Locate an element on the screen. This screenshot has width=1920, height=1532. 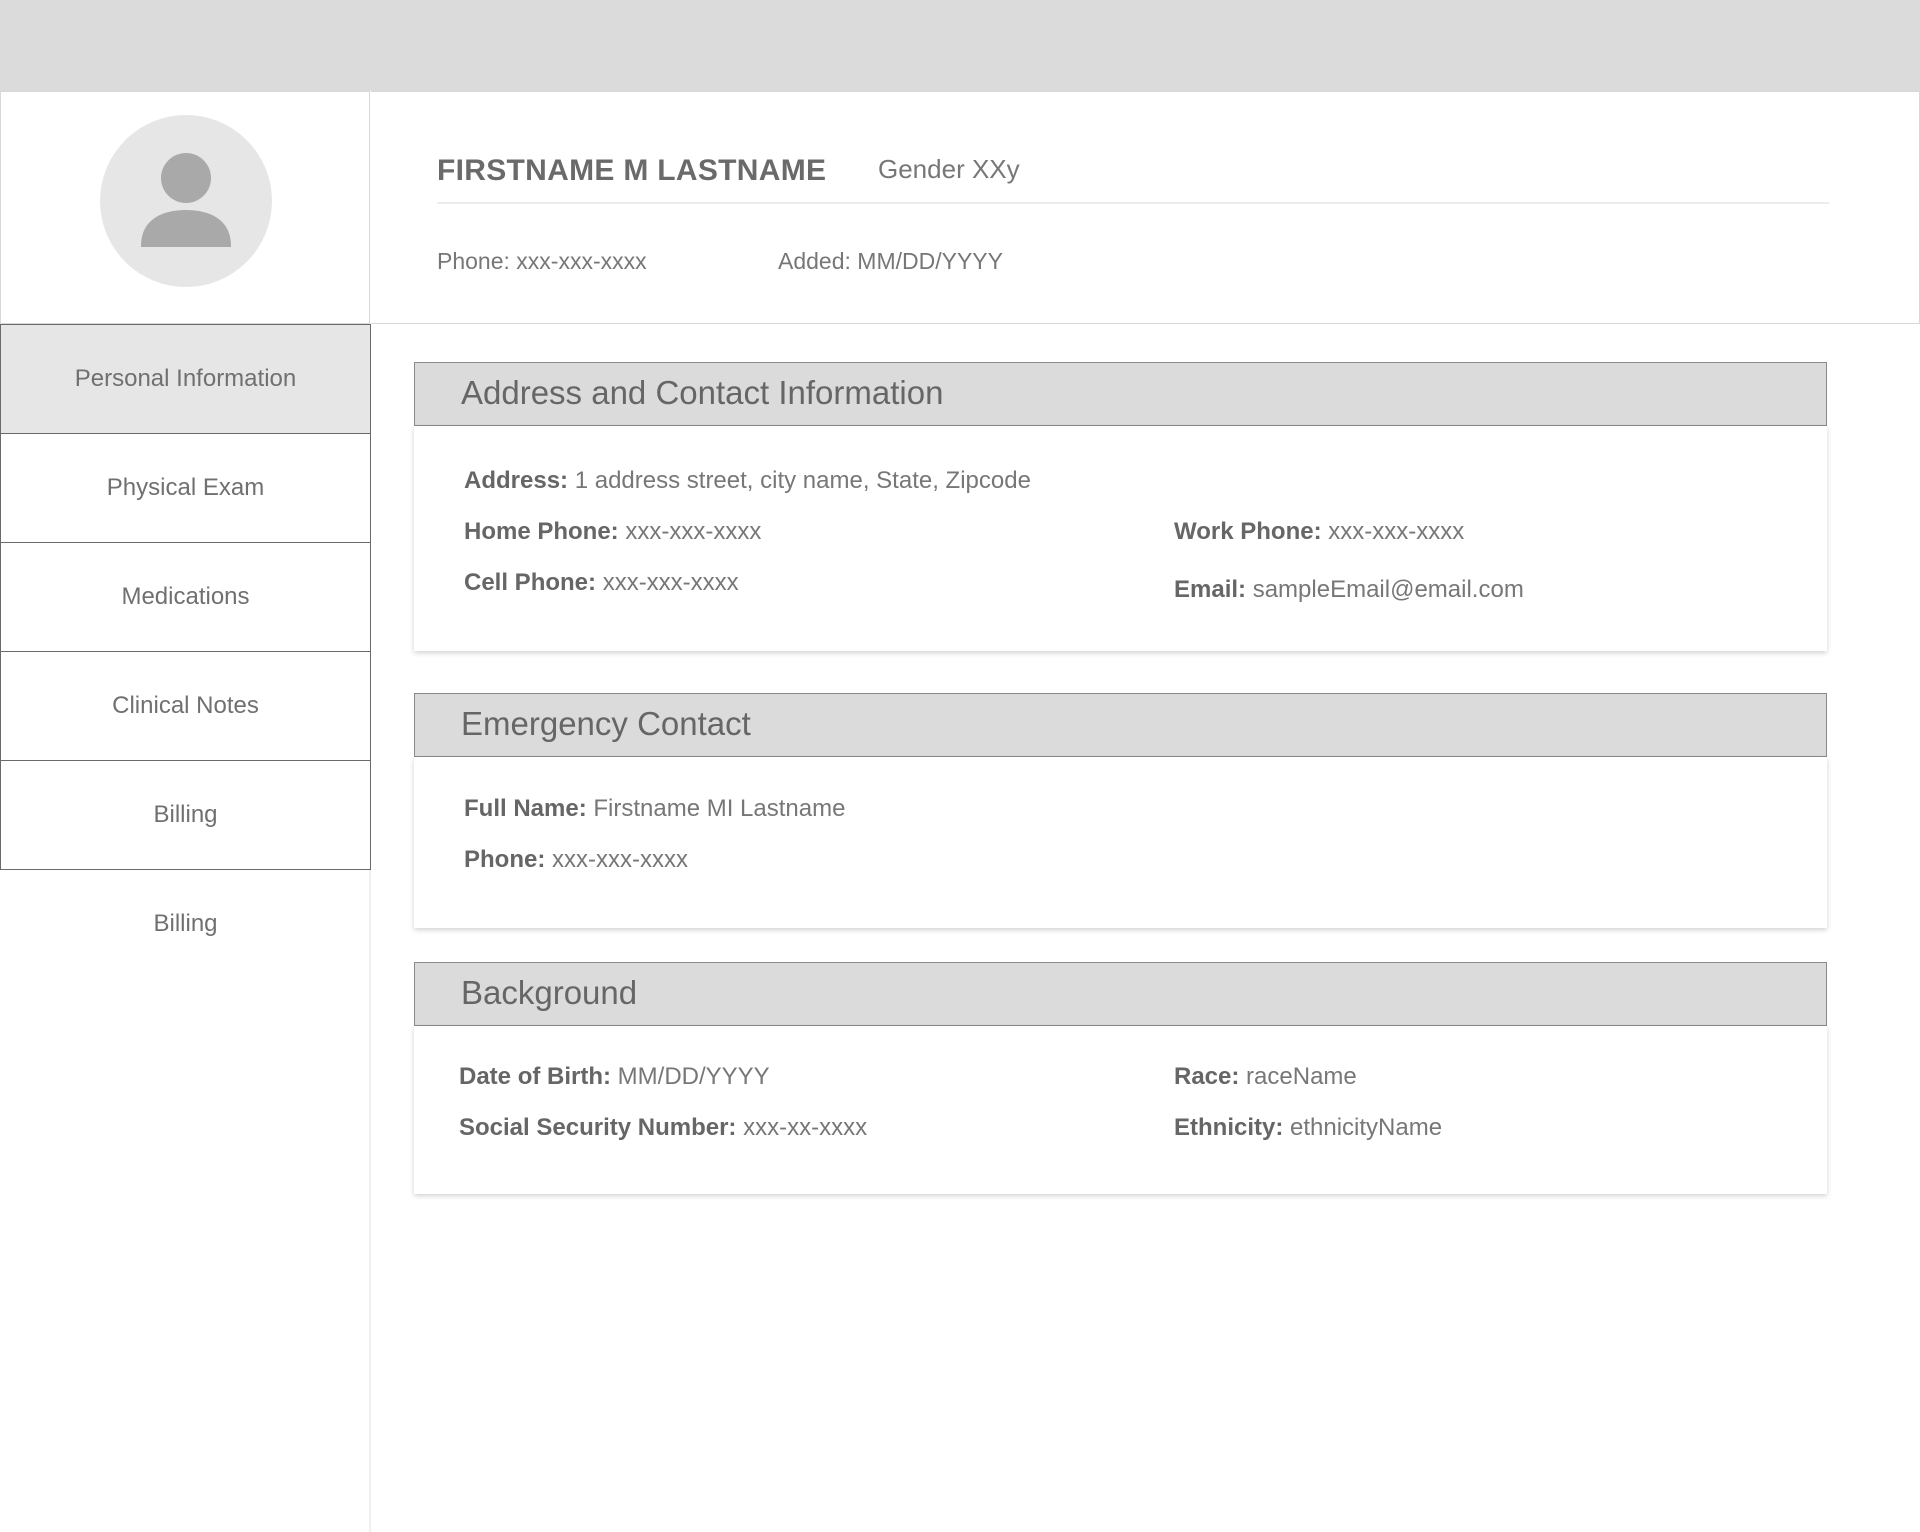
dob-label: Date of Birth: is located at coordinates (535, 1076).